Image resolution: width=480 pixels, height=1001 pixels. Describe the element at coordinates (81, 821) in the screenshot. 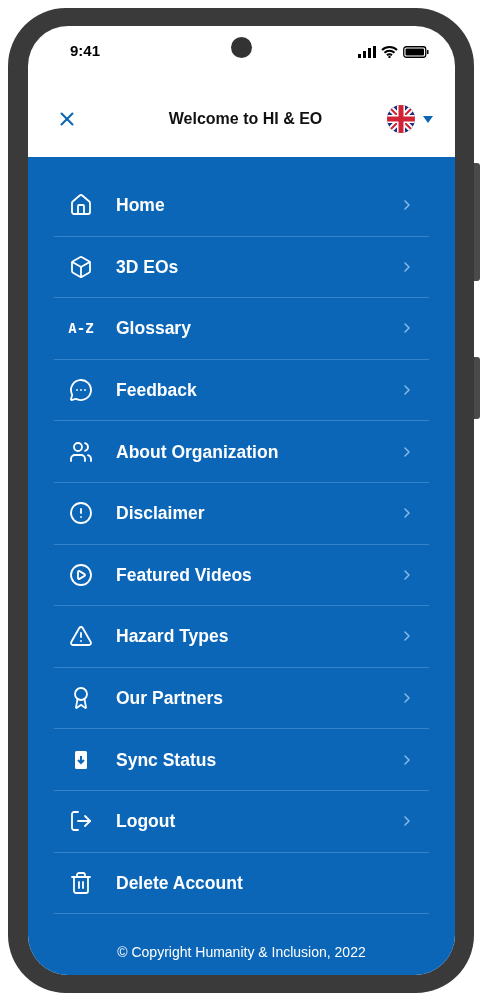

I see `logout-icon` at that location.